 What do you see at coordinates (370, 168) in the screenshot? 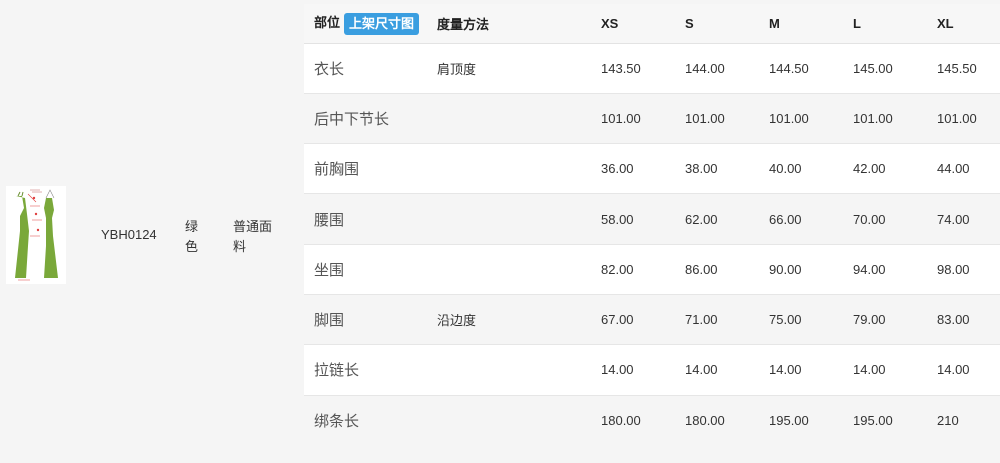
I see `row-part: 前胸围` at bounding box center [370, 168].